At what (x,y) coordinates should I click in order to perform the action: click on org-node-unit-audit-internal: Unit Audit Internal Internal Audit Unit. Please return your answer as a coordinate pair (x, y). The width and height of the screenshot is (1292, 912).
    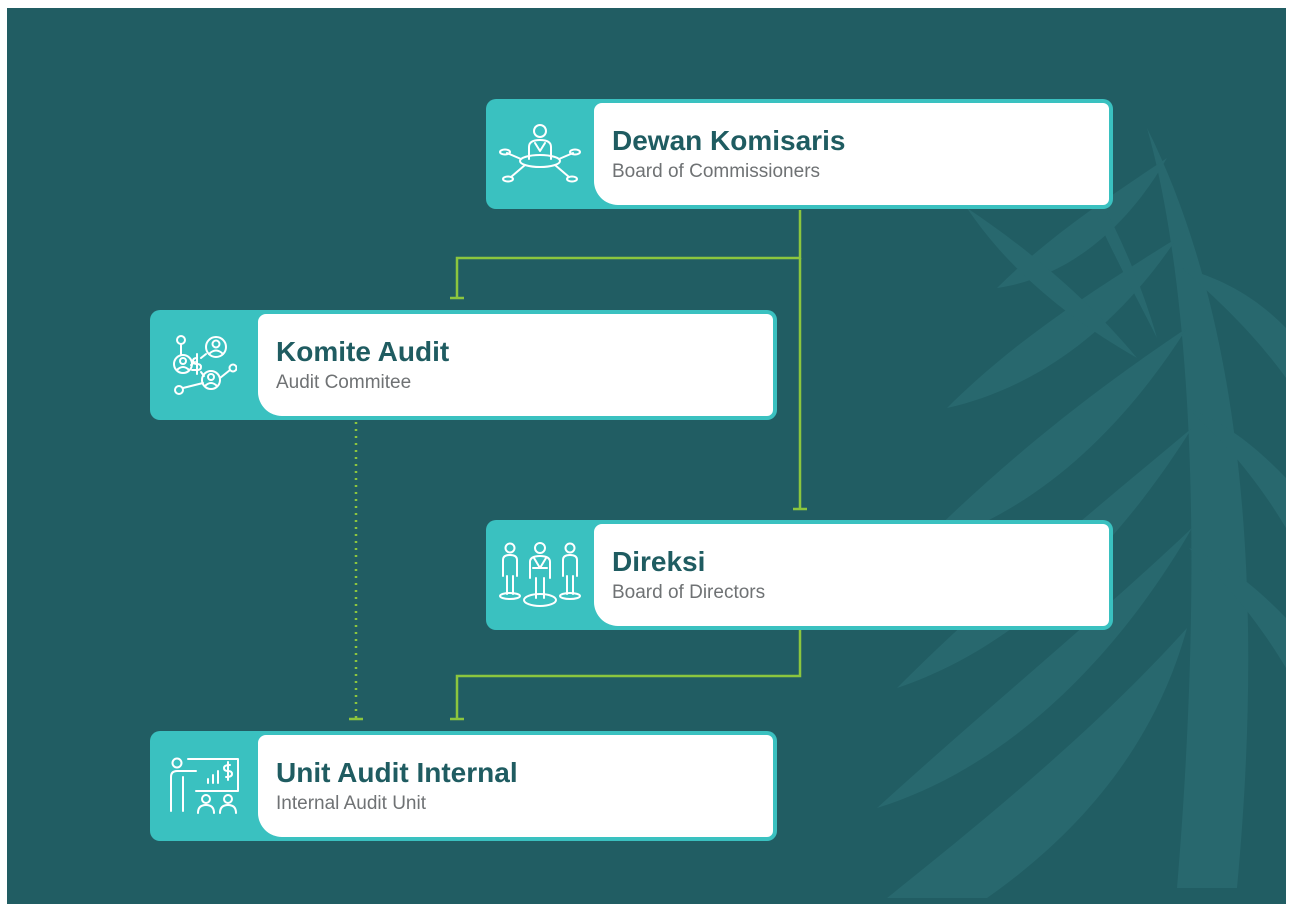
    Looking at the image, I should click on (463, 786).